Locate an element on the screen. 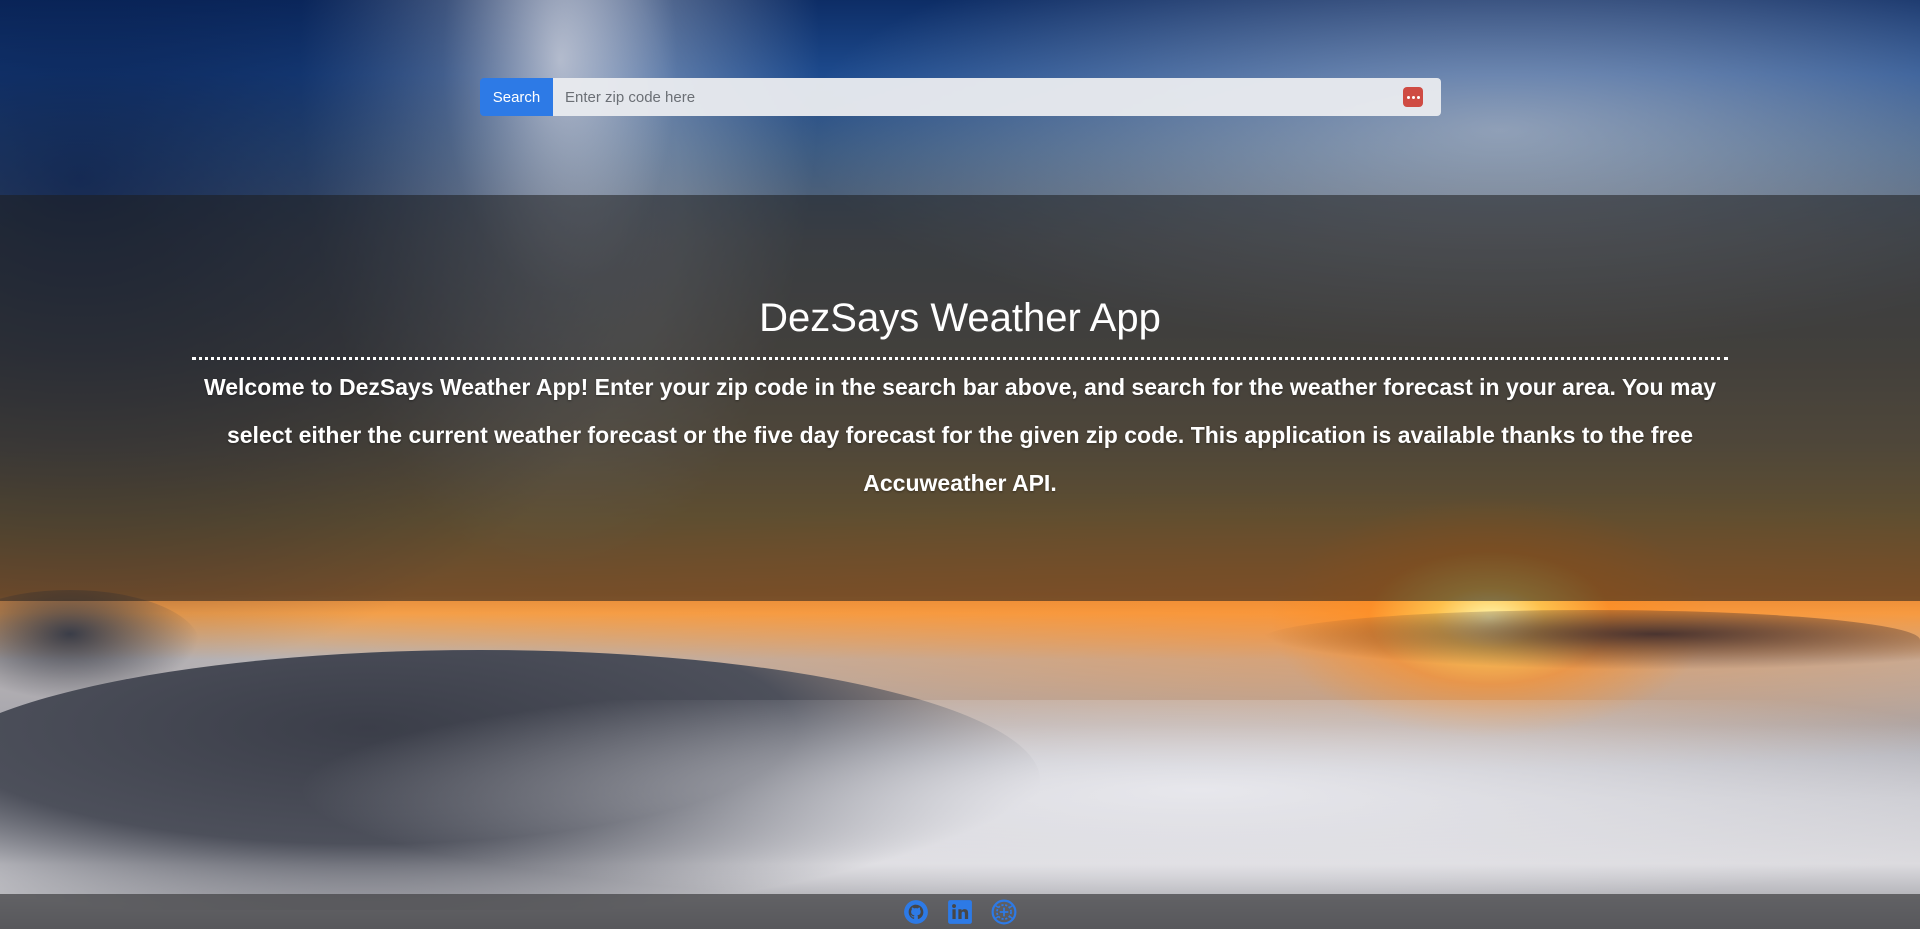 This screenshot has width=1920, height=929. zip-code-input is located at coordinates (997, 97).